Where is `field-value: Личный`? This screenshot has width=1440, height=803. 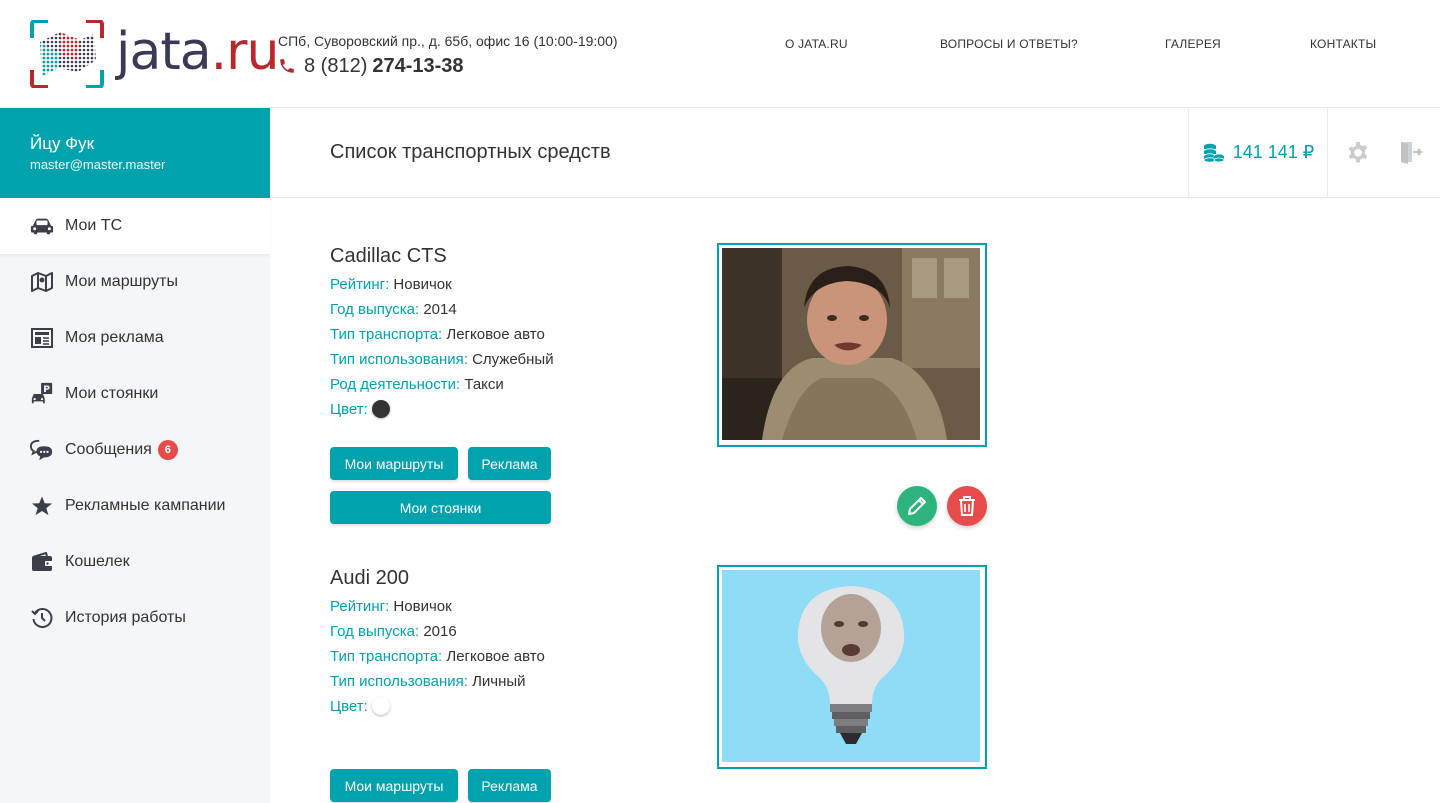 field-value: Личный is located at coordinates (499, 681).